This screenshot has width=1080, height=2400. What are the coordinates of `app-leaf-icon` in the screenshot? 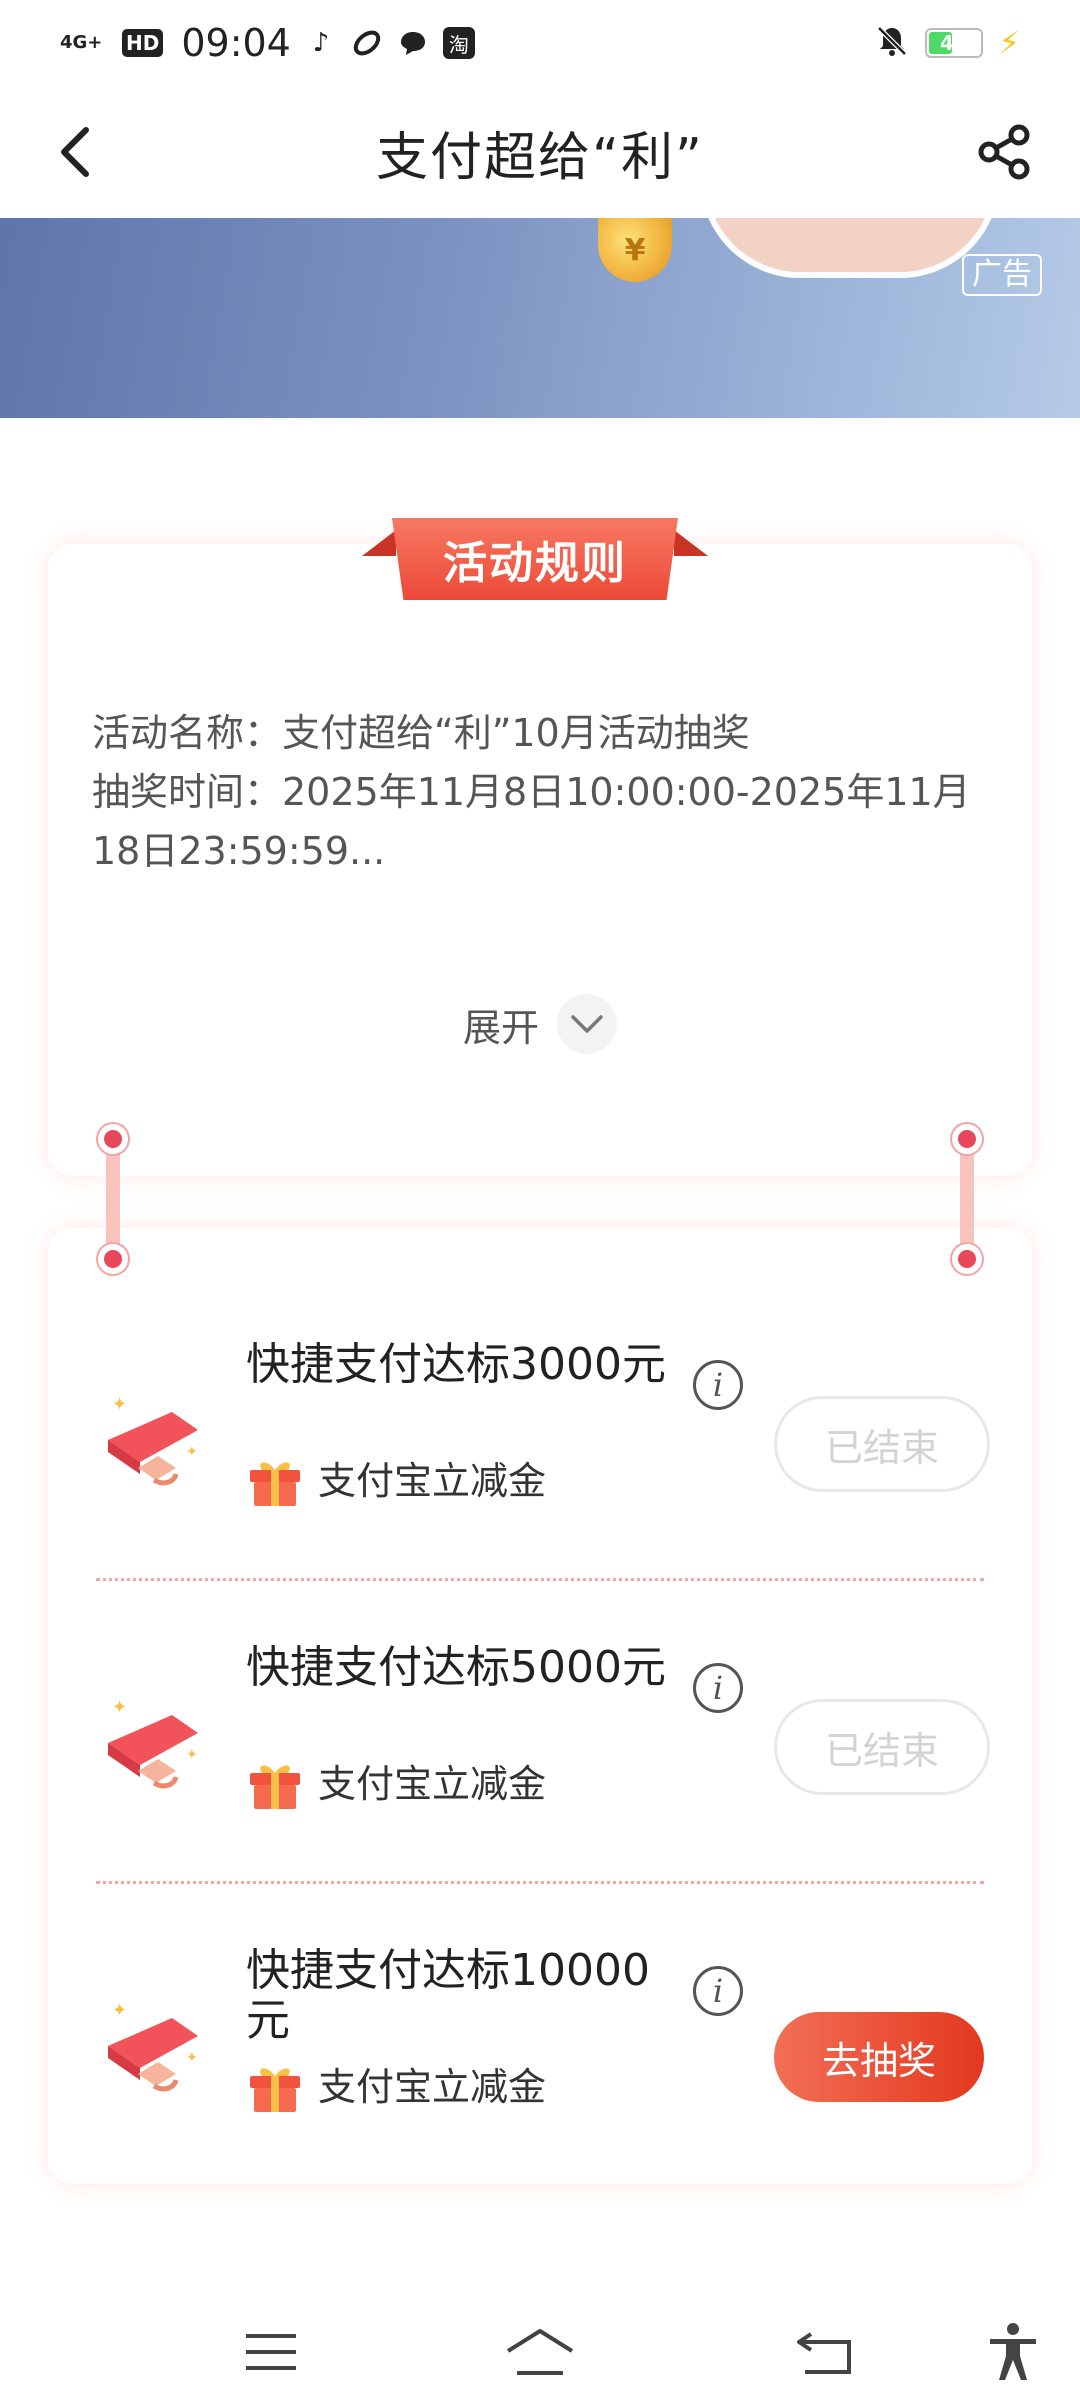 It's located at (367, 43).